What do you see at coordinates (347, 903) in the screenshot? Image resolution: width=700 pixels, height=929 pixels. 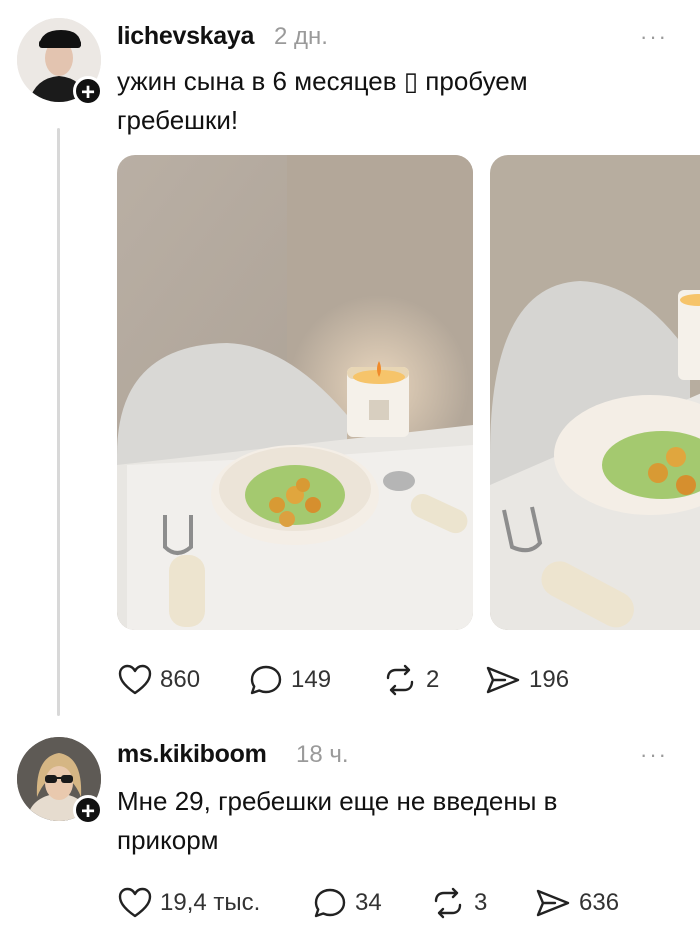 I see `reply-comment-button: 34` at bounding box center [347, 903].